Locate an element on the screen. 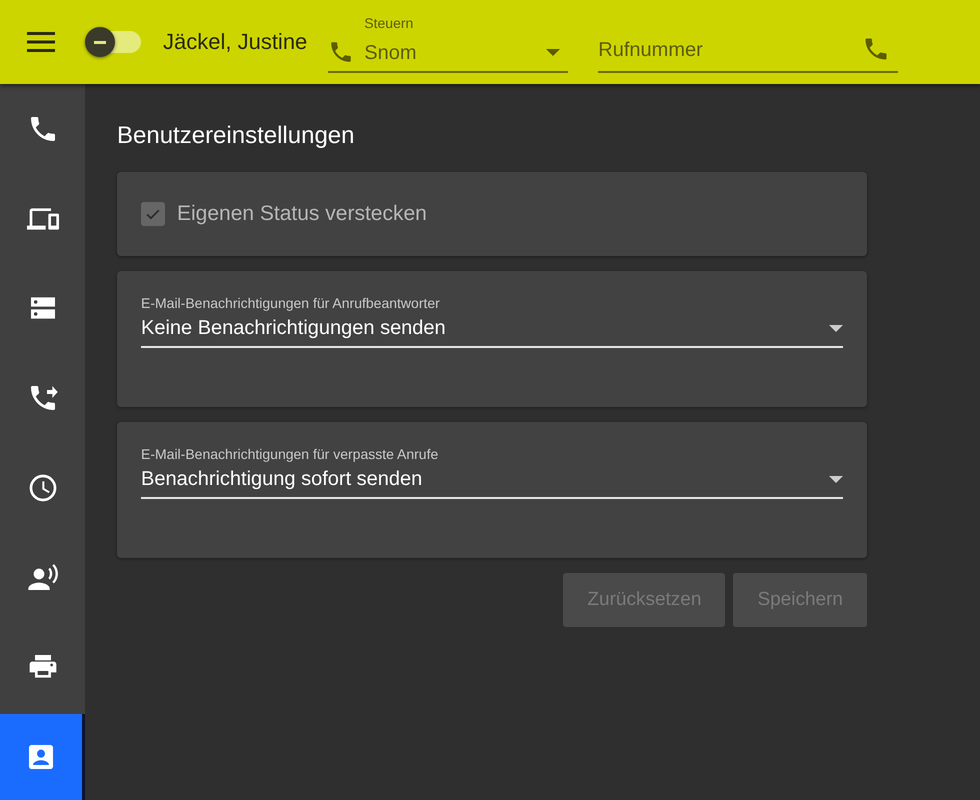 This screenshot has height=800, width=980. checkbox-label: Eigenen Status verstecken is located at coordinates (302, 214).